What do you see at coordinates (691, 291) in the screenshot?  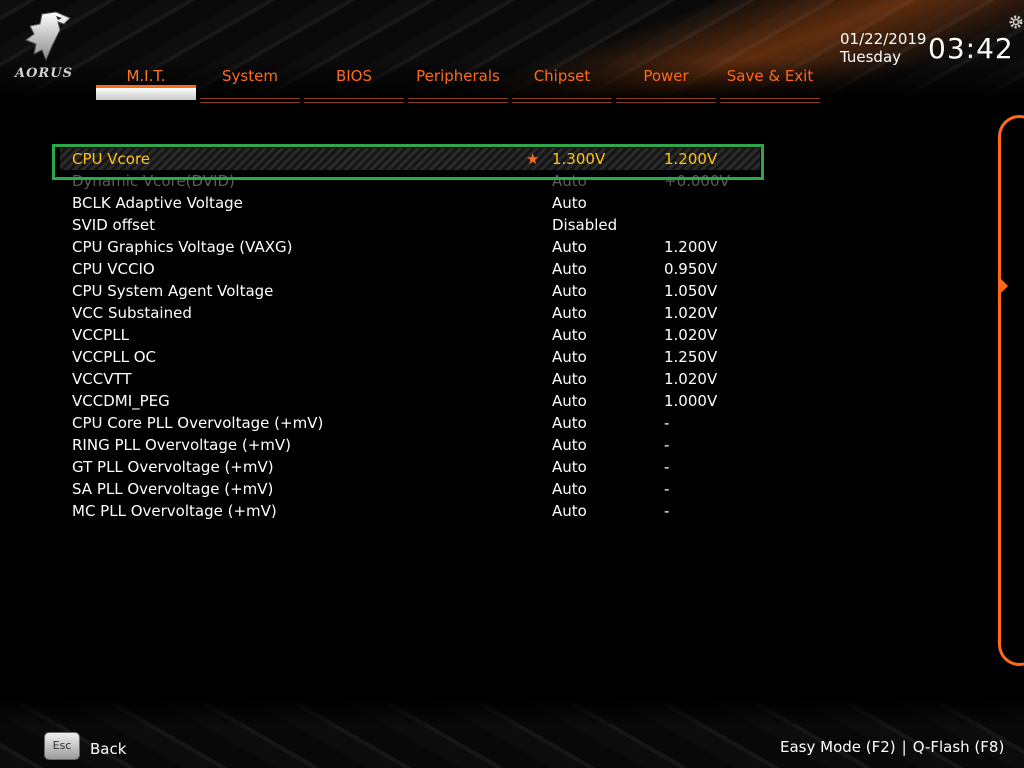 I see `setting-current: 1.050V` at bounding box center [691, 291].